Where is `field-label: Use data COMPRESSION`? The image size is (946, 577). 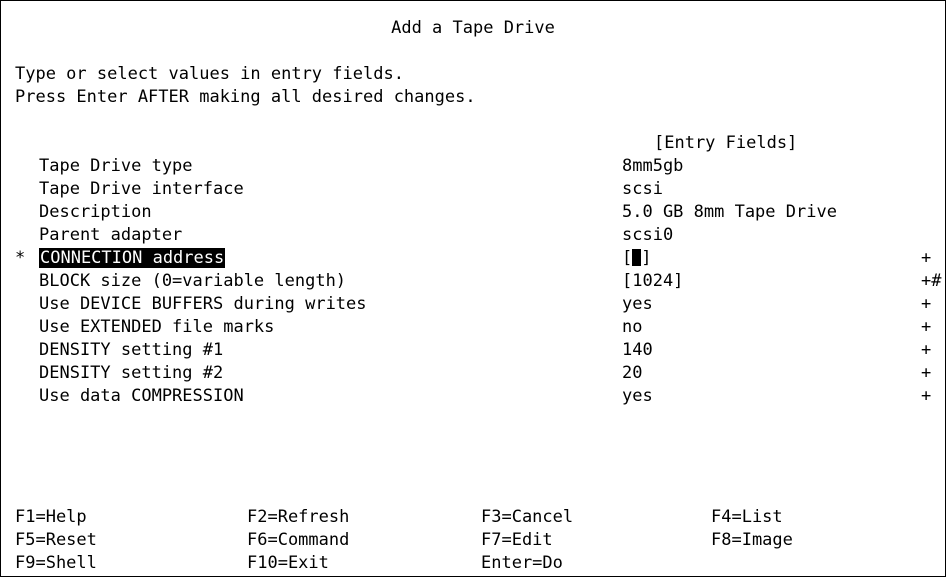 field-label: Use data COMPRESSION is located at coordinates (141, 396).